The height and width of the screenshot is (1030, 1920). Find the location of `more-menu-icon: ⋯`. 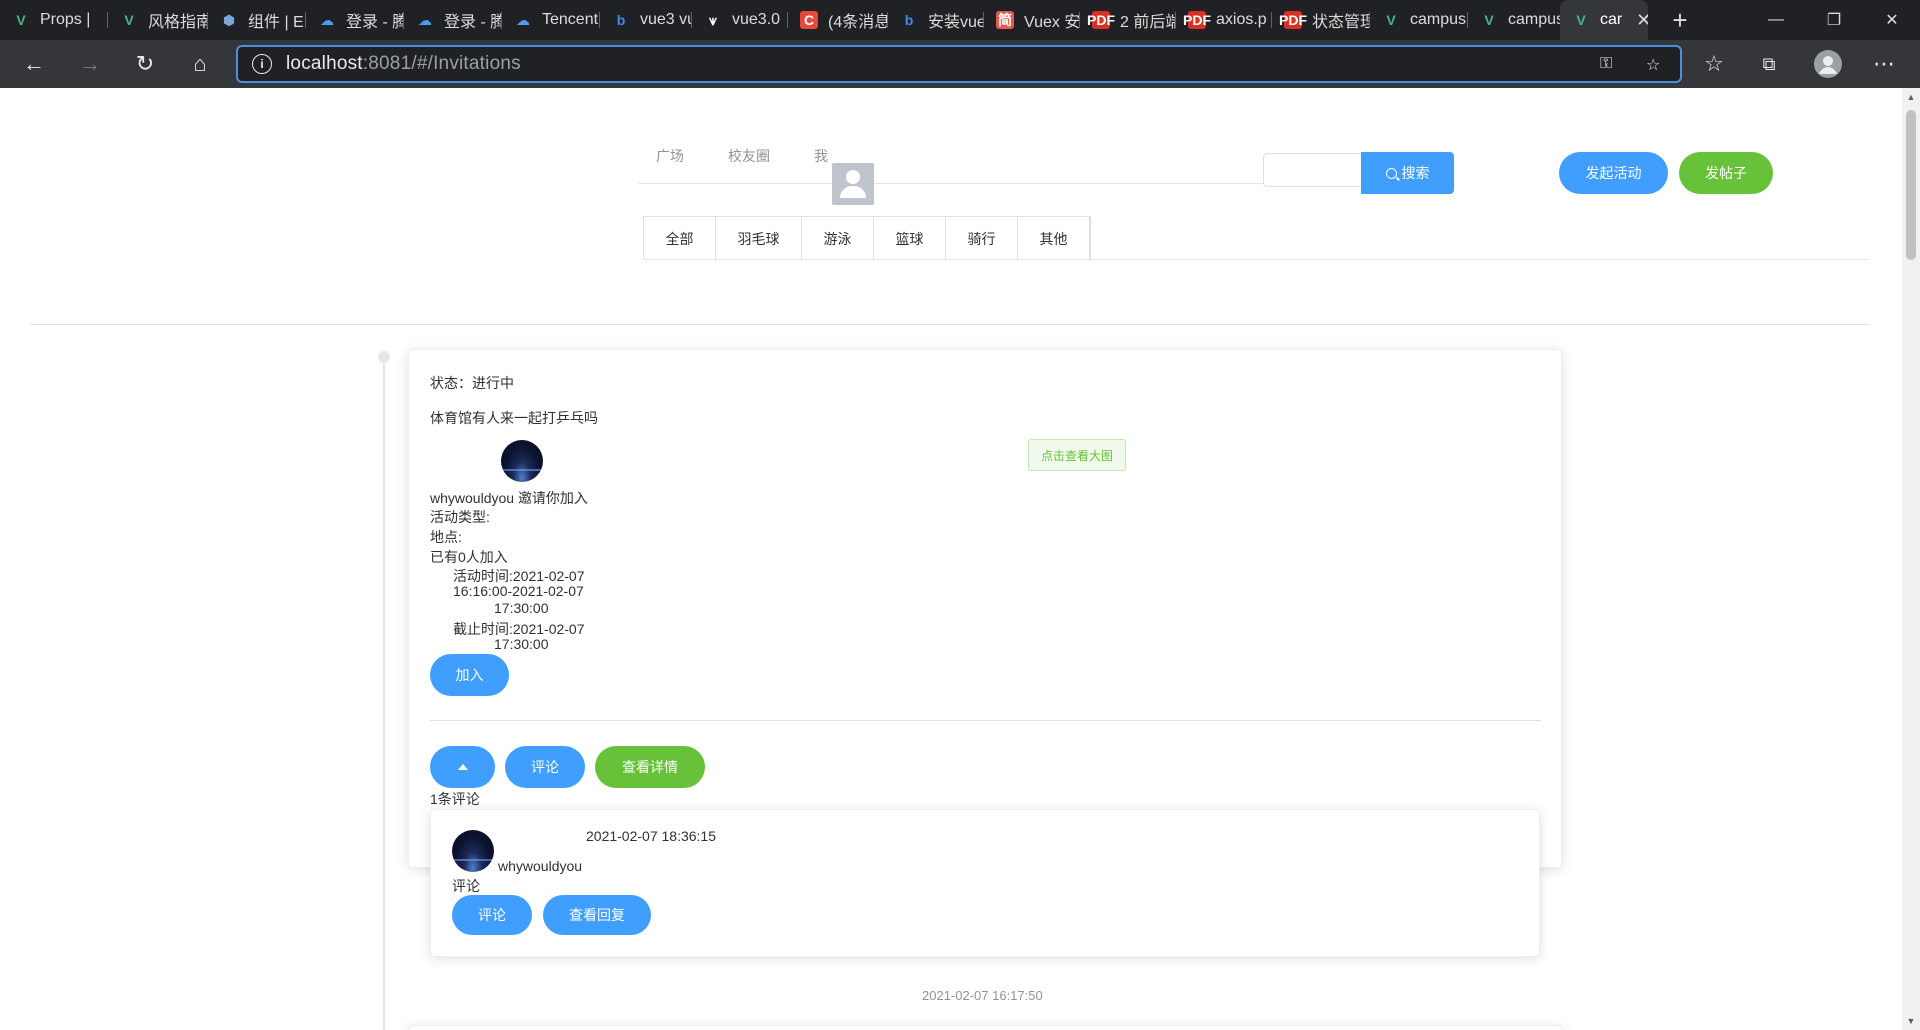

more-menu-icon: ⋯ is located at coordinates (1884, 64).